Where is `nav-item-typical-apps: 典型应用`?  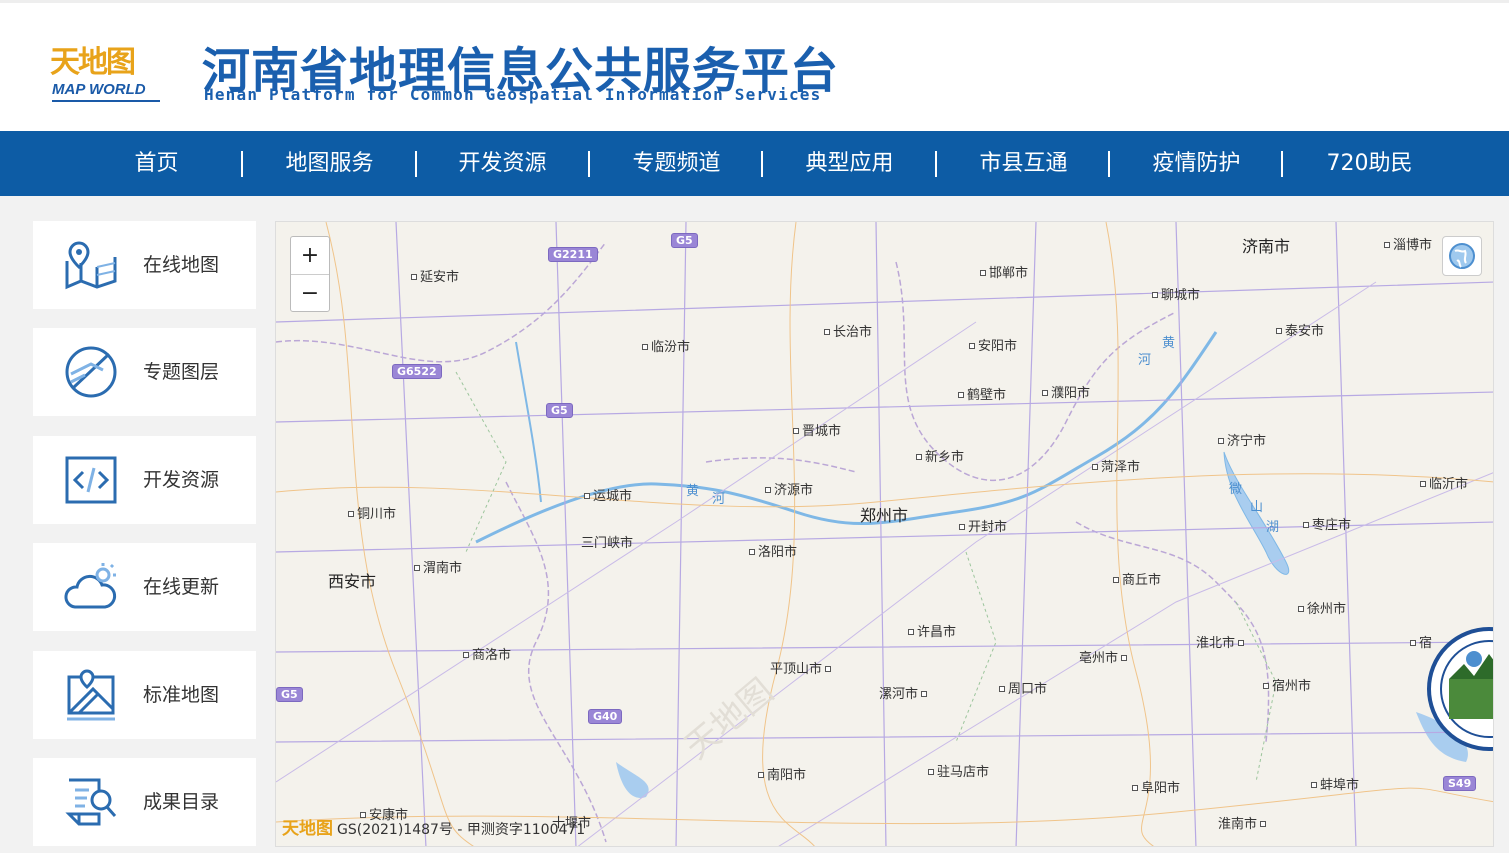 nav-item-typical-apps: 典型应用 is located at coordinates (849, 163).